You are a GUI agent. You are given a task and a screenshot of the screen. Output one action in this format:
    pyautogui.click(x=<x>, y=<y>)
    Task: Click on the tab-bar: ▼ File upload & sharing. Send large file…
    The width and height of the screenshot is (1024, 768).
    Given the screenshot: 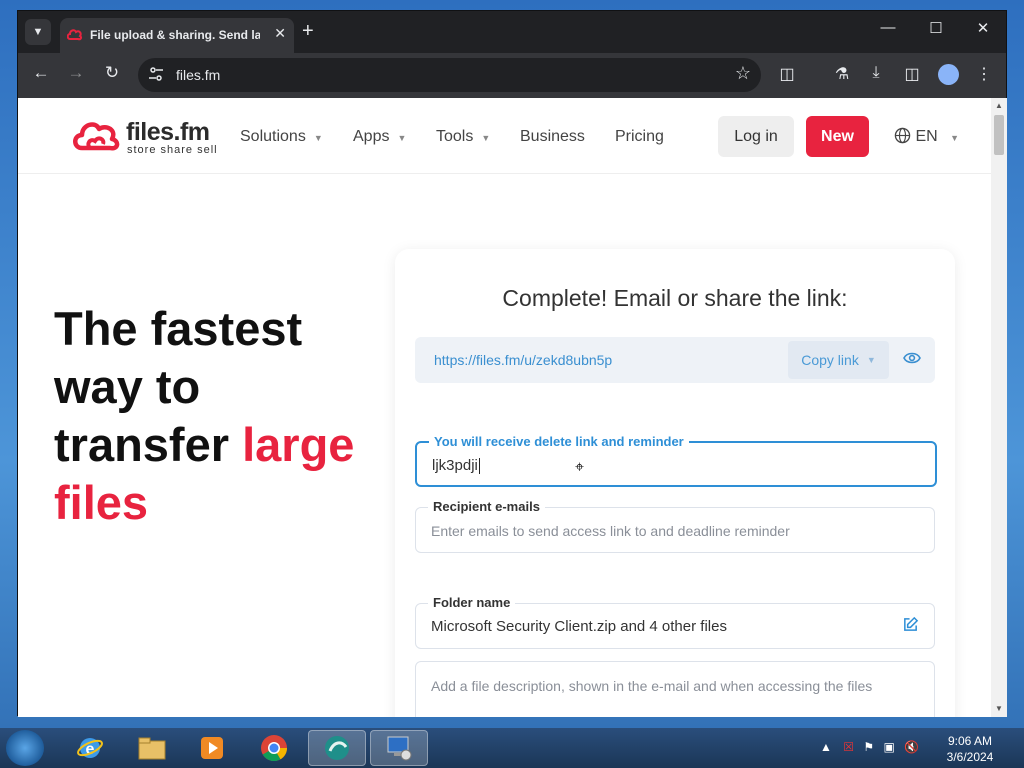 What is the action you would take?
    pyautogui.click(x=512, y=32)
    